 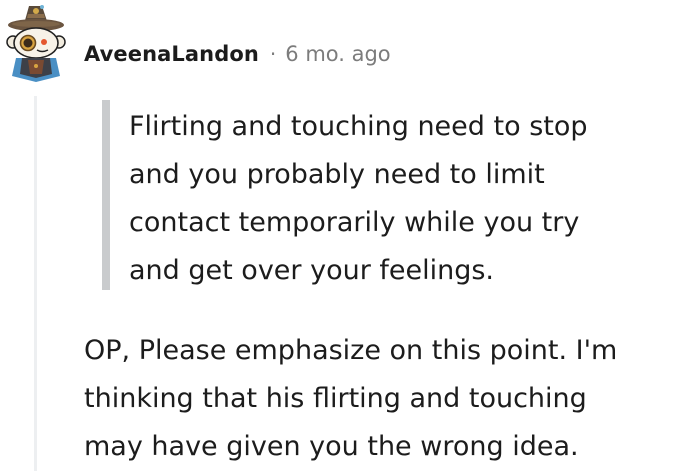 What do you see at coordinates (36, 42) in the screenshot?
I see `snoo-avatar-icon` at bounding box center [36, 42].